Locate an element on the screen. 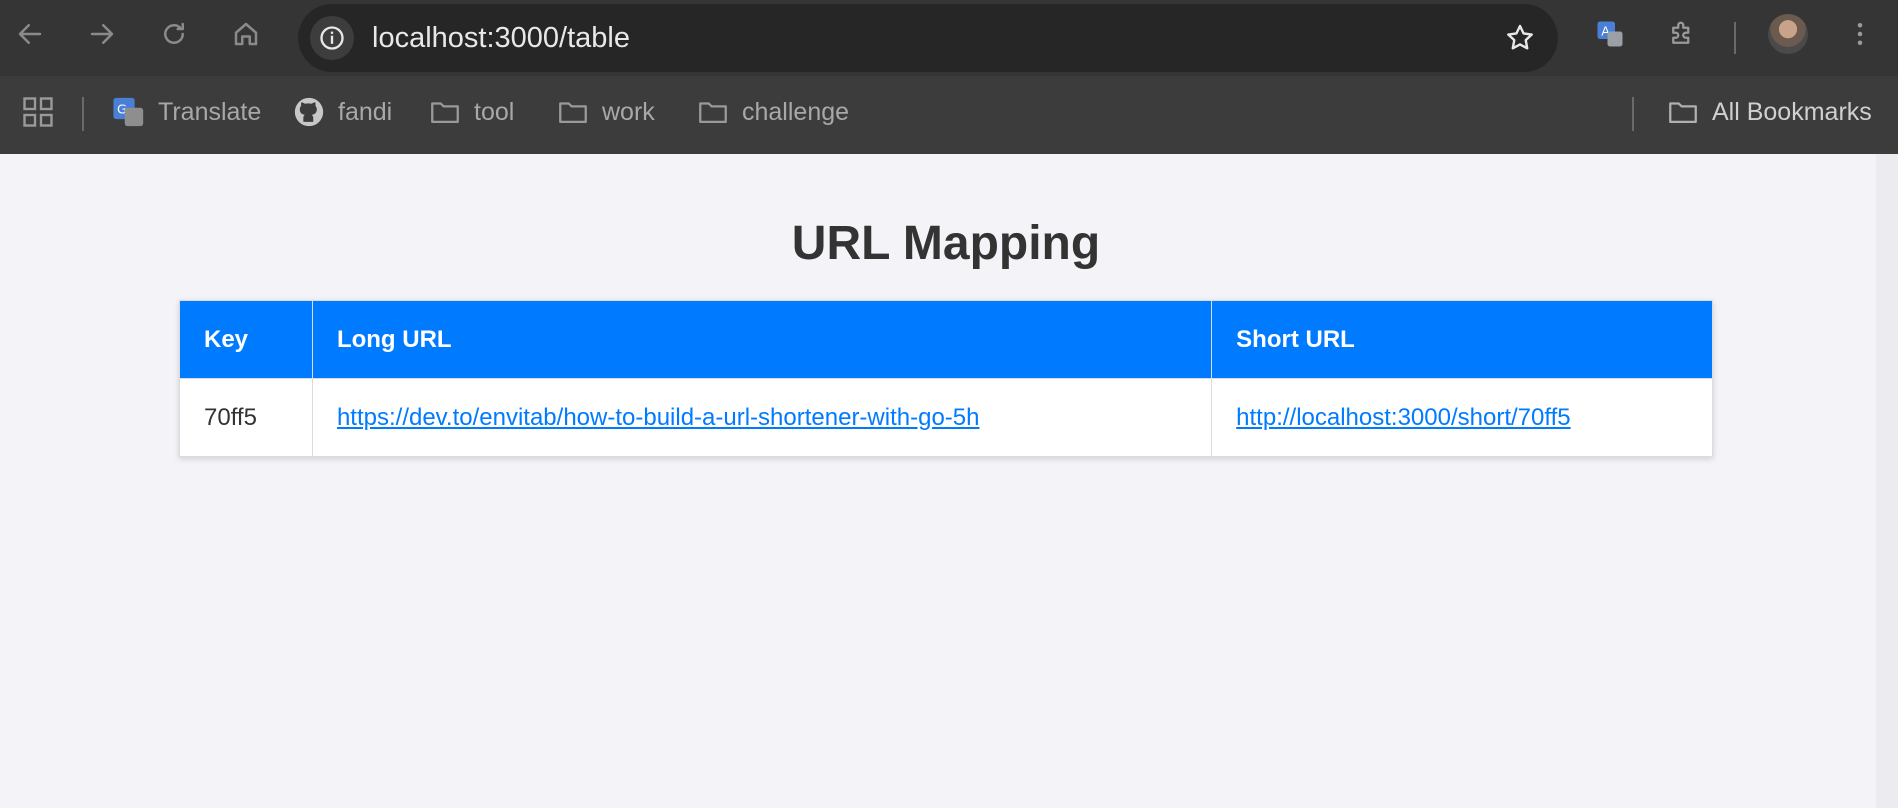 The image size is (1898, 808). google-translate-icon: G is located at coordinates (128, 112).